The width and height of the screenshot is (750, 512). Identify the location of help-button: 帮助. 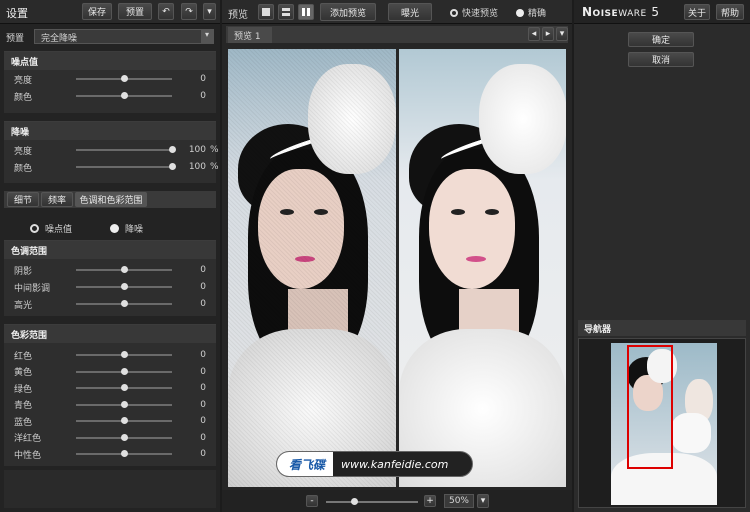
(730, 12).